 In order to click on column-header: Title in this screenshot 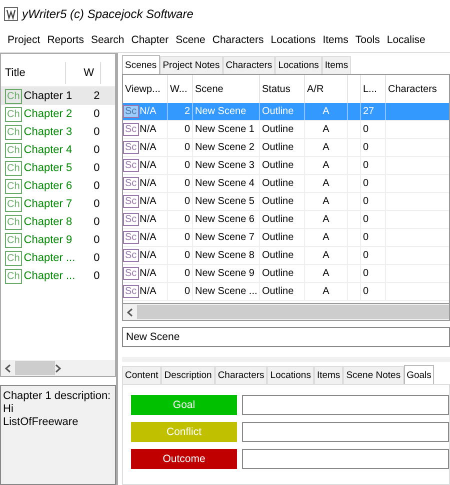, I will do `click(33, 73)`.